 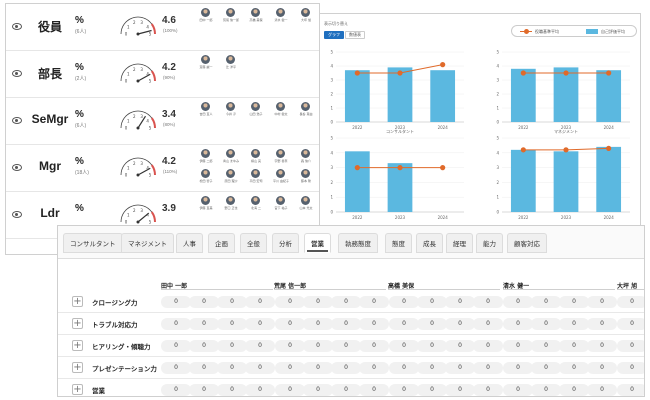 What do you see at coordinates (281, 110) in the screenshot?
I see `member-avatar: 中村 健太` at bounding box center [281, 110].